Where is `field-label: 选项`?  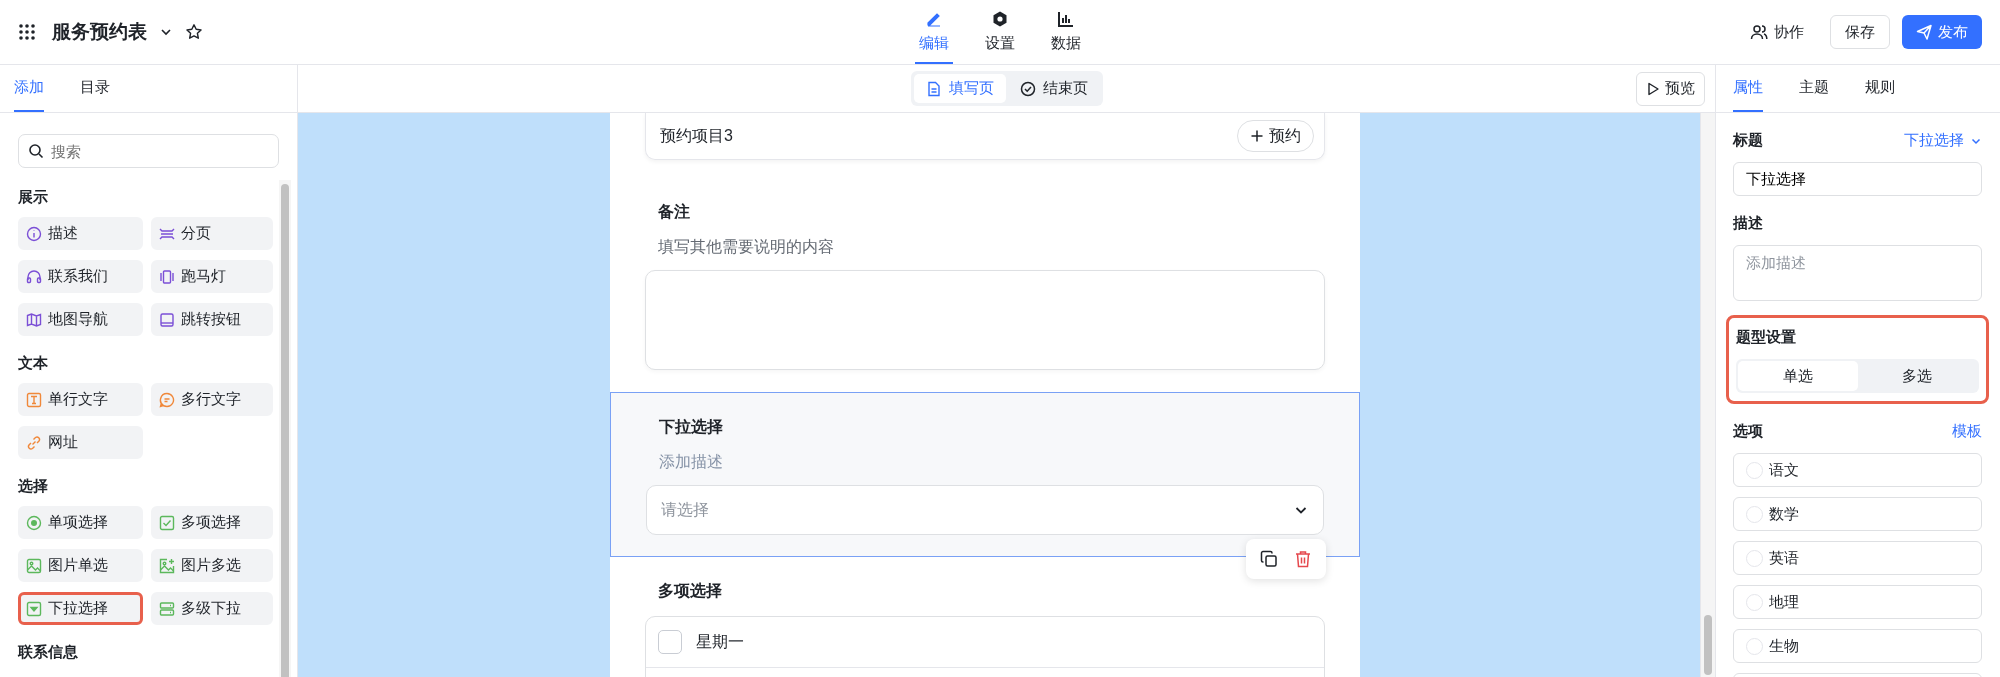
field-label: 选项 is located at coordinates (1748, 431).